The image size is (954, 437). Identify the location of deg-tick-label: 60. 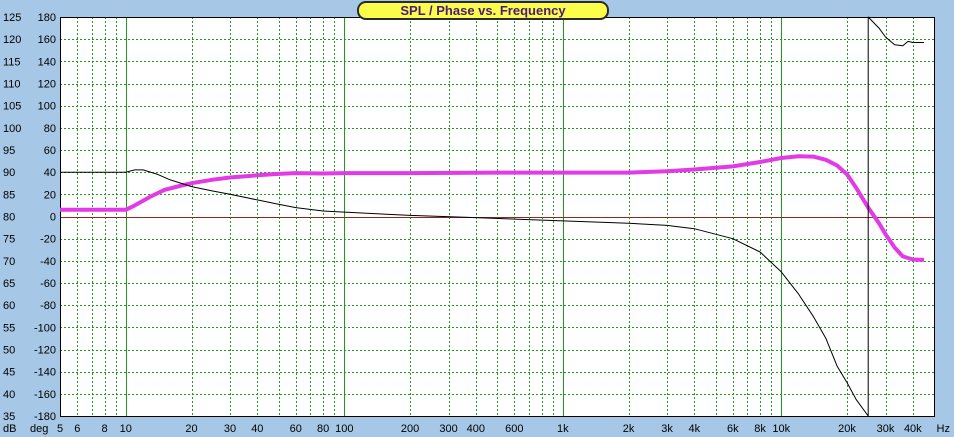
(50, 151).